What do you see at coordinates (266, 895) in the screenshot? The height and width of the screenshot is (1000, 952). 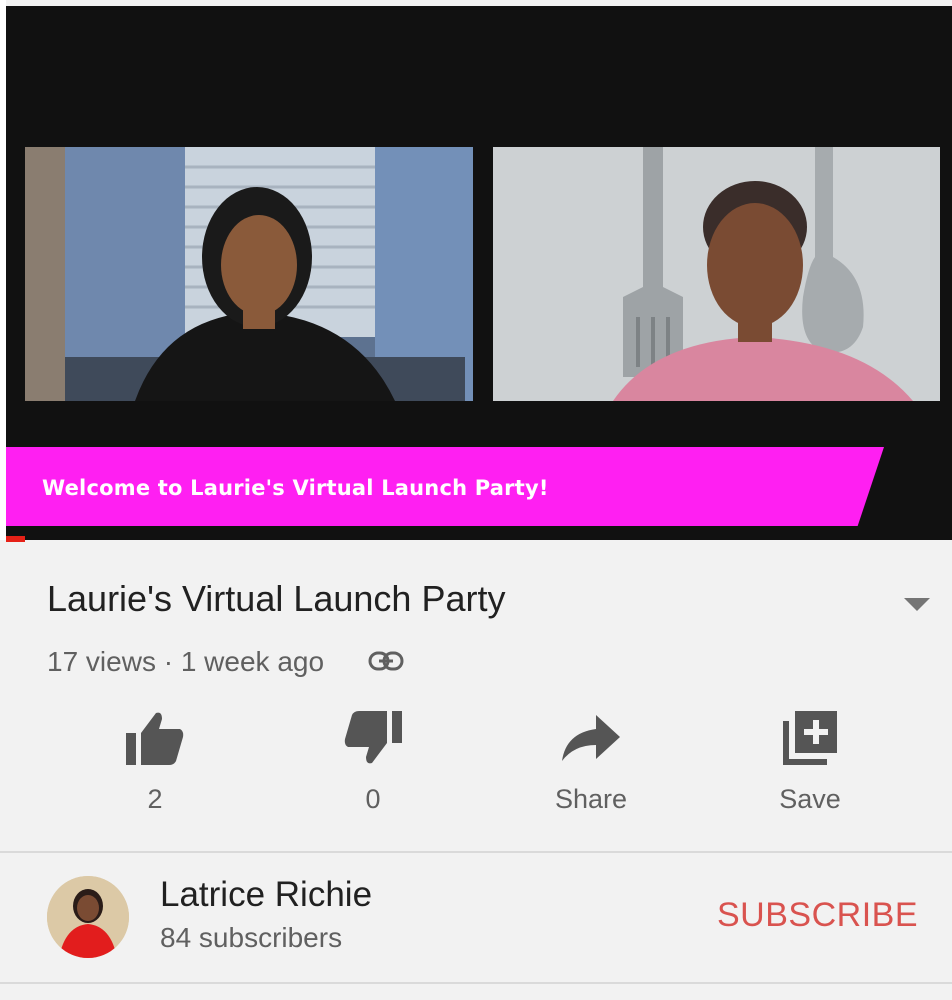 I see `channel-name: Latrice Richie` at bounding box center [266, 895].